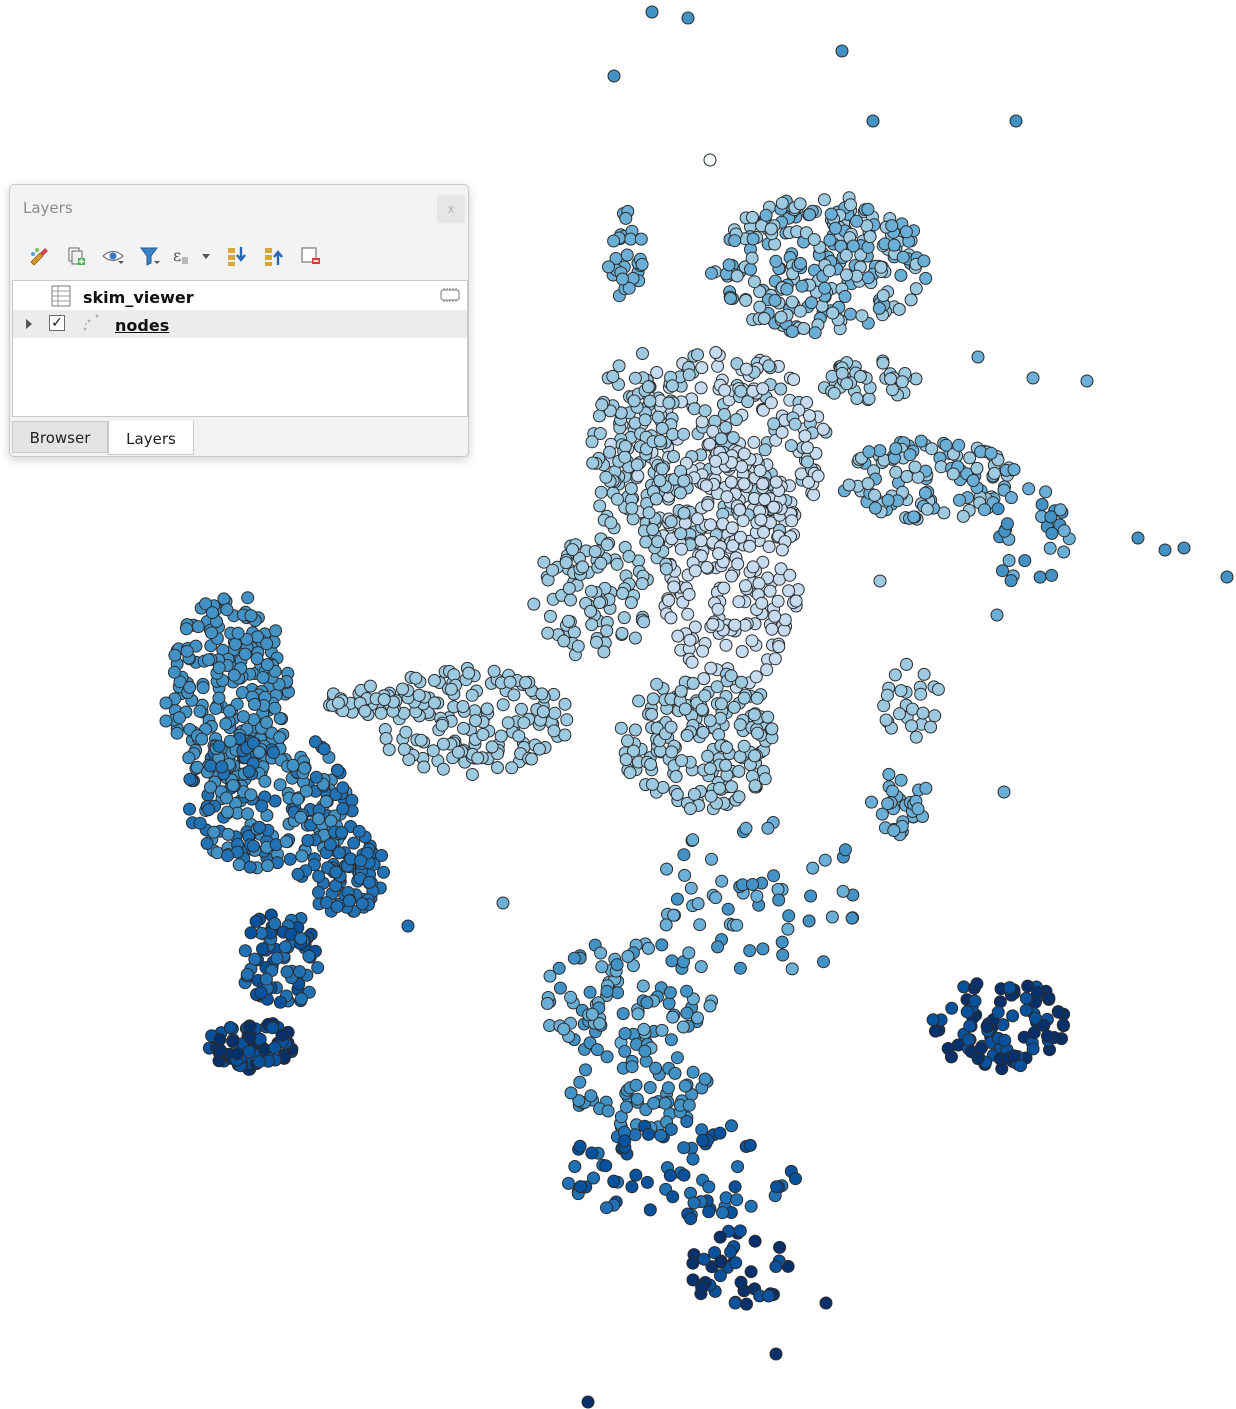  I want to click on add-group-icon, so click(75, 256).